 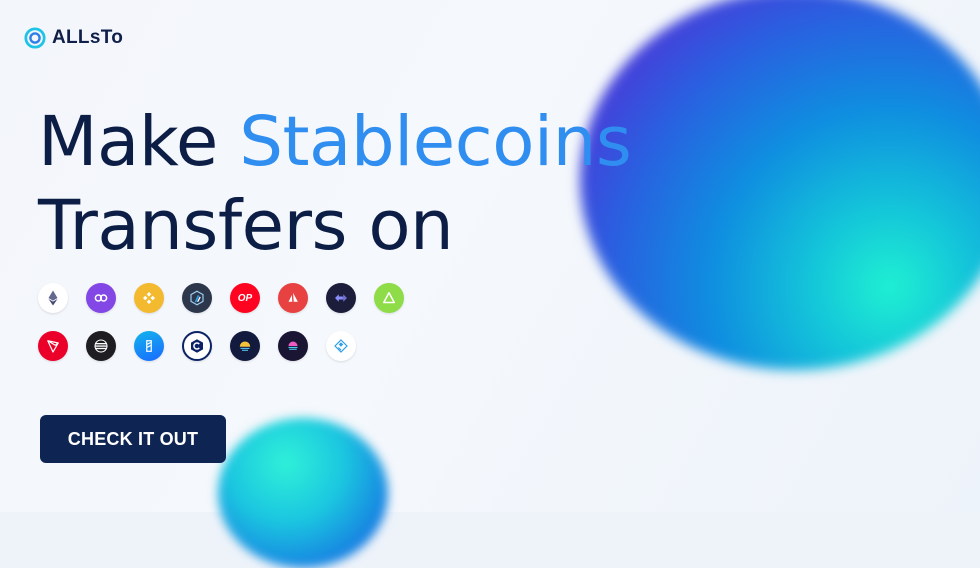 What do you see at coordinates (293, 346) in the screenshot?
I see `sunset-chain-icon` at bounding box center [293, 346].